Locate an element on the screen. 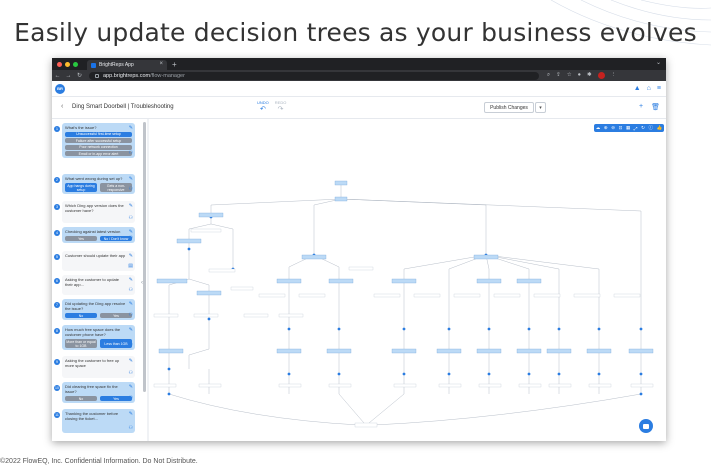 This screenshot has width=711, height=467. trash-icon: 🗑 is located at coordinates (655, 107).